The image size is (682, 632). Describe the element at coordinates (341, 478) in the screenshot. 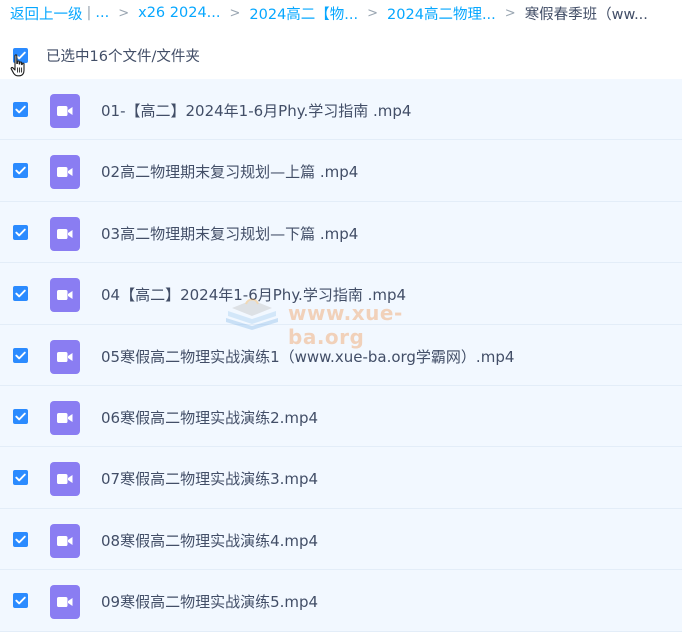

I see `file-row: 07寒假高二物理实战演练3.mp4` at that location.